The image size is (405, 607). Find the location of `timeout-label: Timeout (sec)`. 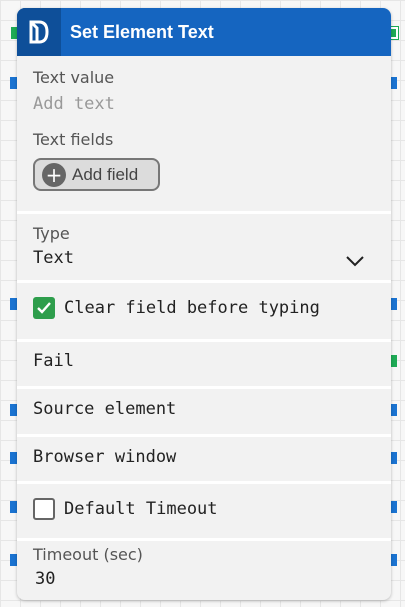

timeout-label: Timeout (sec) is located at coordinates (88, 554).